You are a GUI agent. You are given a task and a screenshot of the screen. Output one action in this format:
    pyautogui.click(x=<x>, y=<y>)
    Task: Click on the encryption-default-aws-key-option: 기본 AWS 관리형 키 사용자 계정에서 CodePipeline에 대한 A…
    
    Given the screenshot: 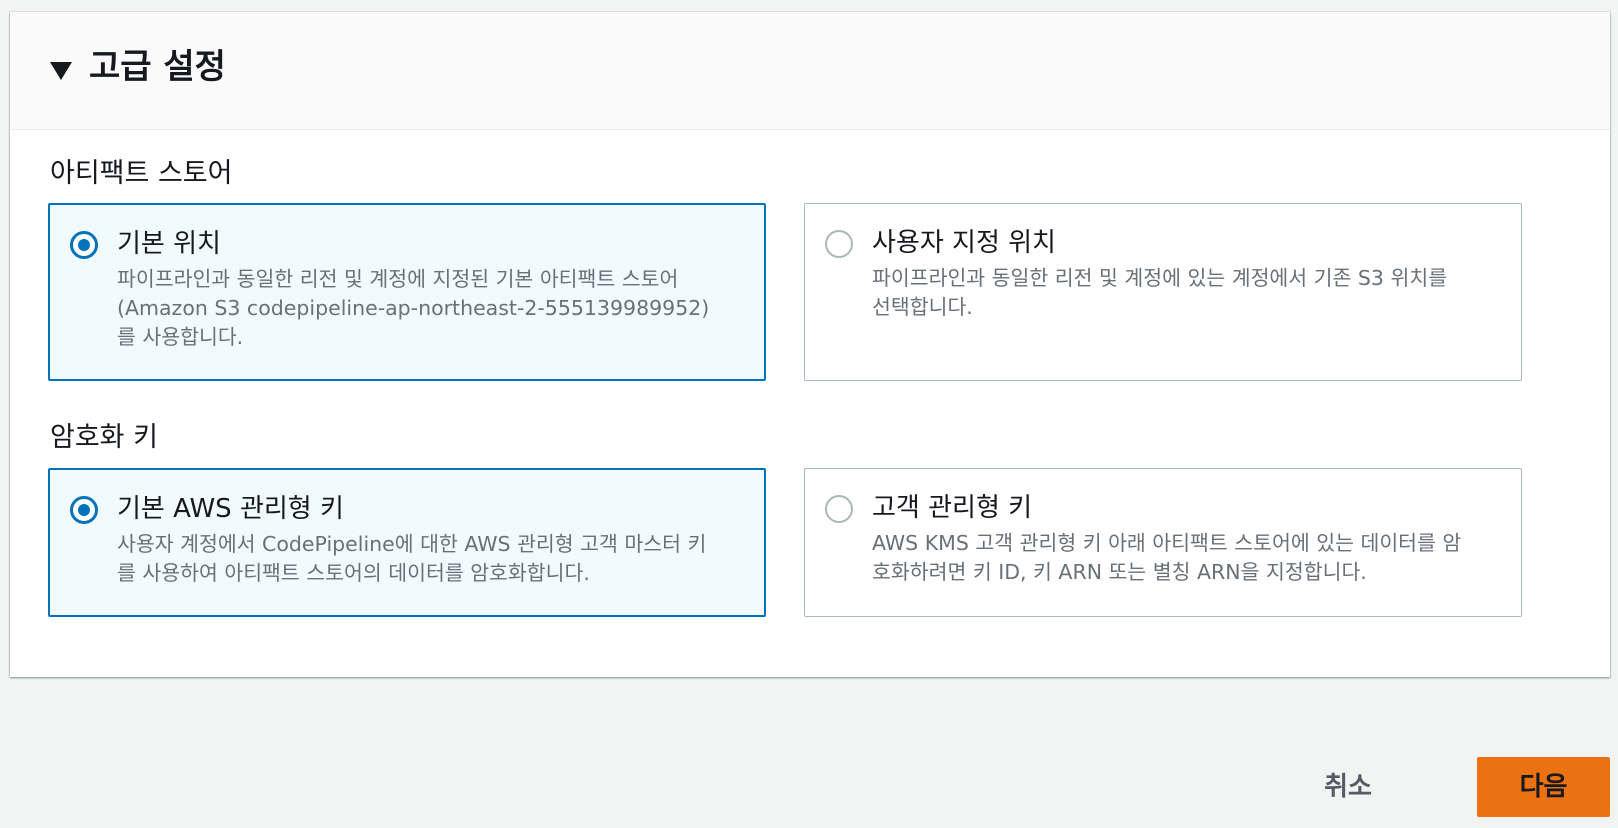 What is the action you would take?
    pyautogui.click(x=407, y=542)
    